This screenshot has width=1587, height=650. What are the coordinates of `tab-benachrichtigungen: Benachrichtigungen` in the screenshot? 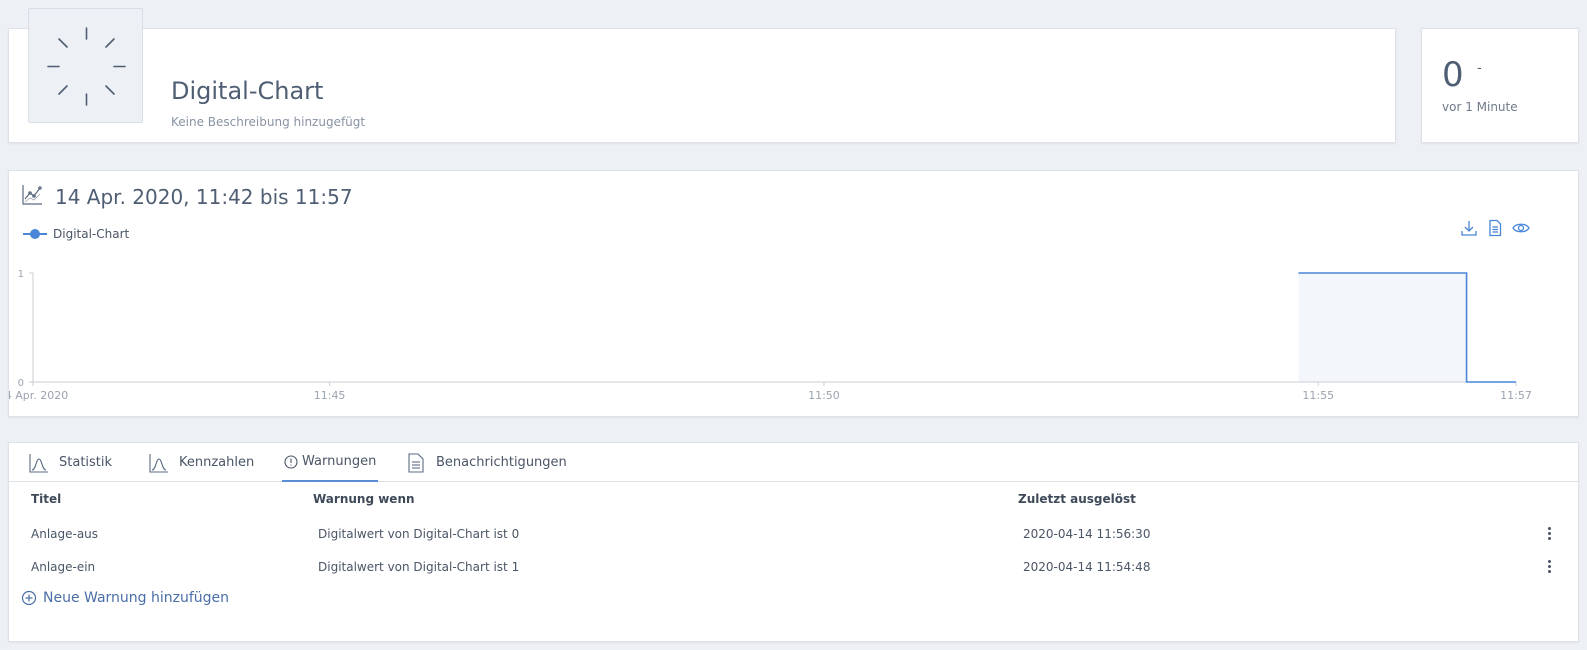 It's located at (486, 462).